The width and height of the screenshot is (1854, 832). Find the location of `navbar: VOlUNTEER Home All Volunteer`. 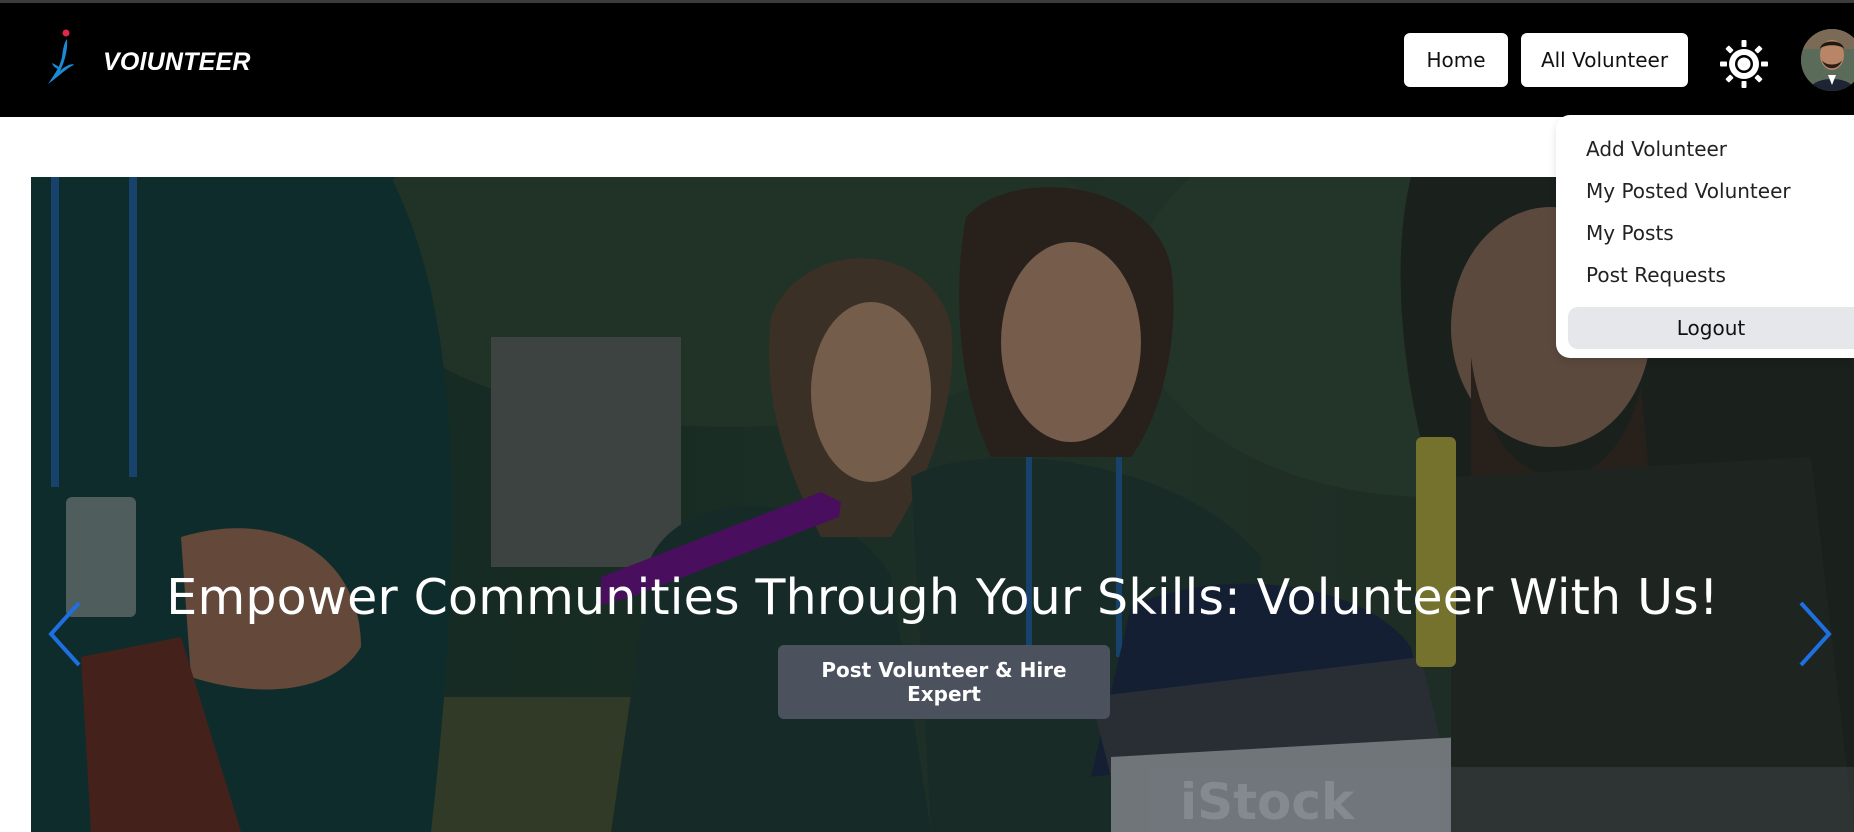

navbar: VOlUNTEER Home All Volunteer is located at coordinates (927, 60).